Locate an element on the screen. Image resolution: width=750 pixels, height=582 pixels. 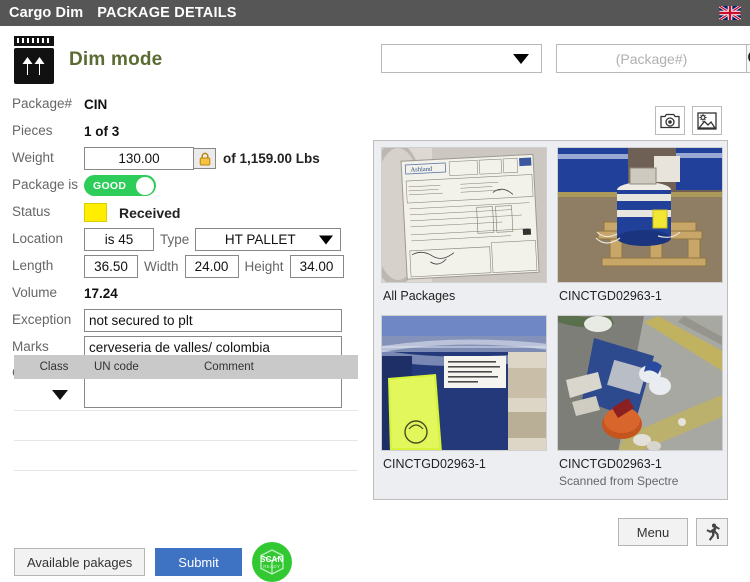
status-label: Status is located at coordinates (31, 212).